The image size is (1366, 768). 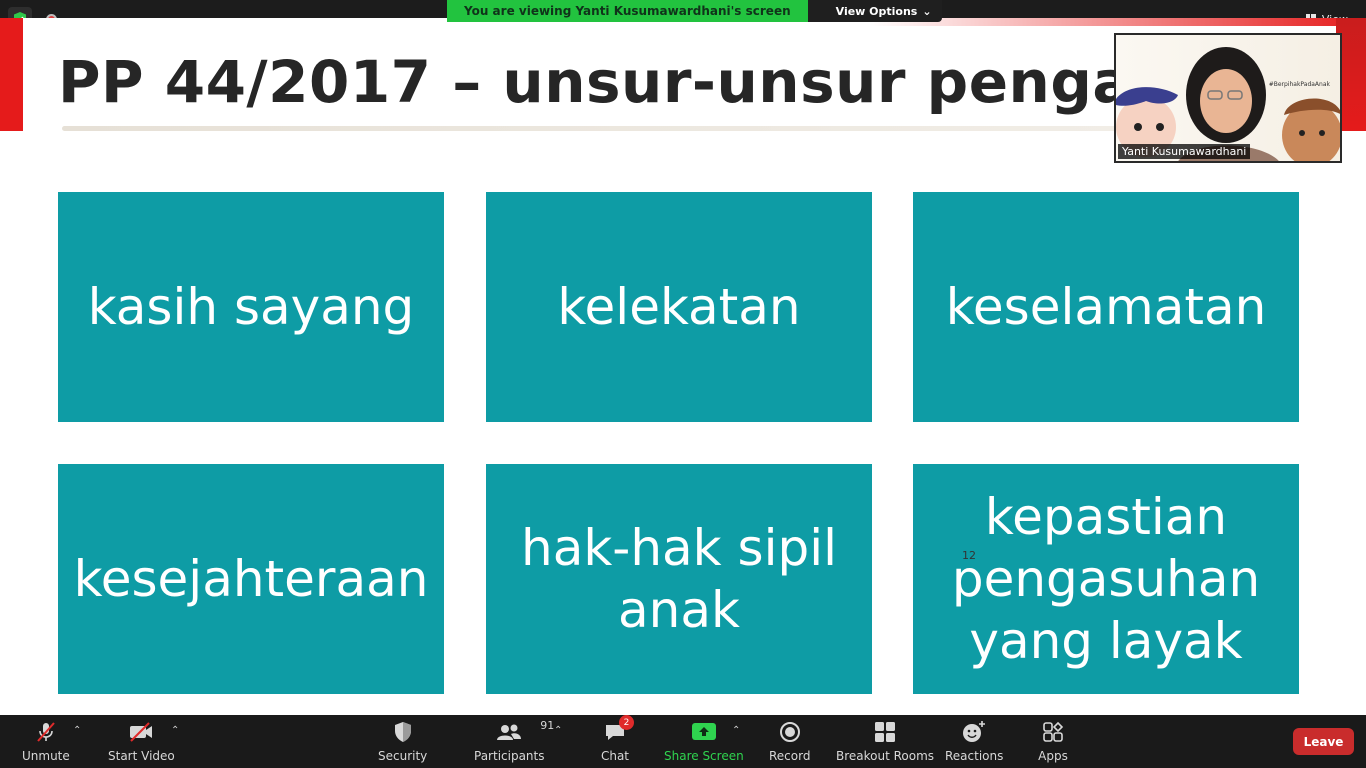 I want to click on participants-options-chevron-icon: ⌃, so click(x=558, y=730).